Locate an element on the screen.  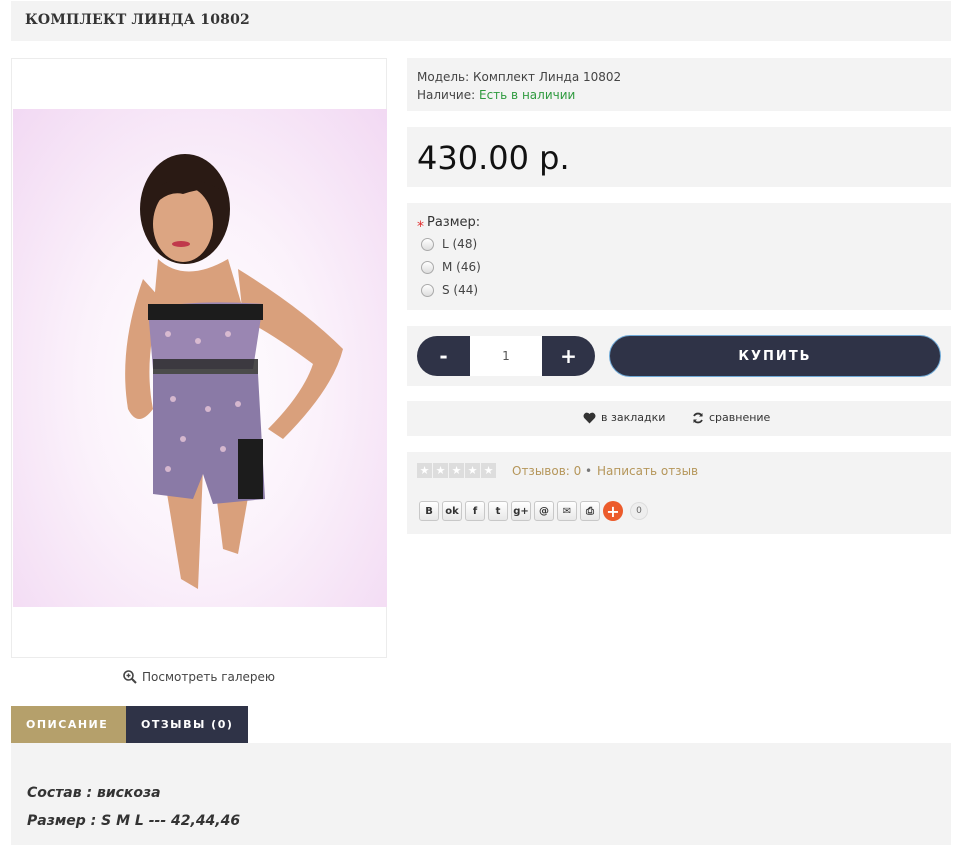
write-review-link: Написать отзыв is located at coordinates (647, 471).